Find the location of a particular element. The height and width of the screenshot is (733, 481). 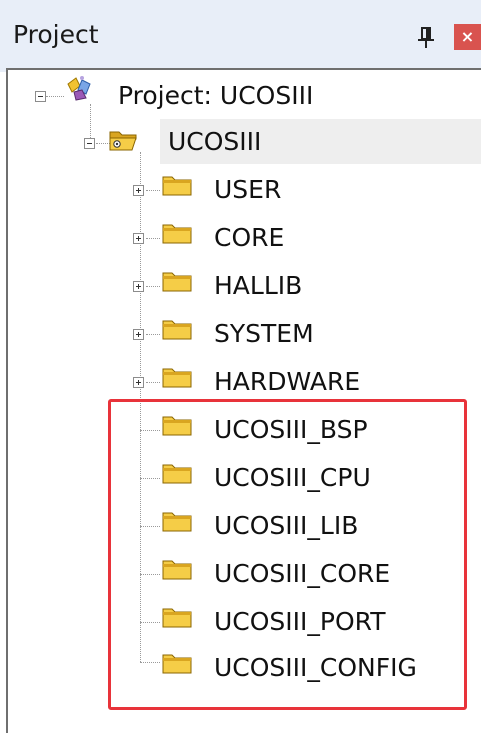

tree-item-label: HALLIB is located at coordinates (258, 285).